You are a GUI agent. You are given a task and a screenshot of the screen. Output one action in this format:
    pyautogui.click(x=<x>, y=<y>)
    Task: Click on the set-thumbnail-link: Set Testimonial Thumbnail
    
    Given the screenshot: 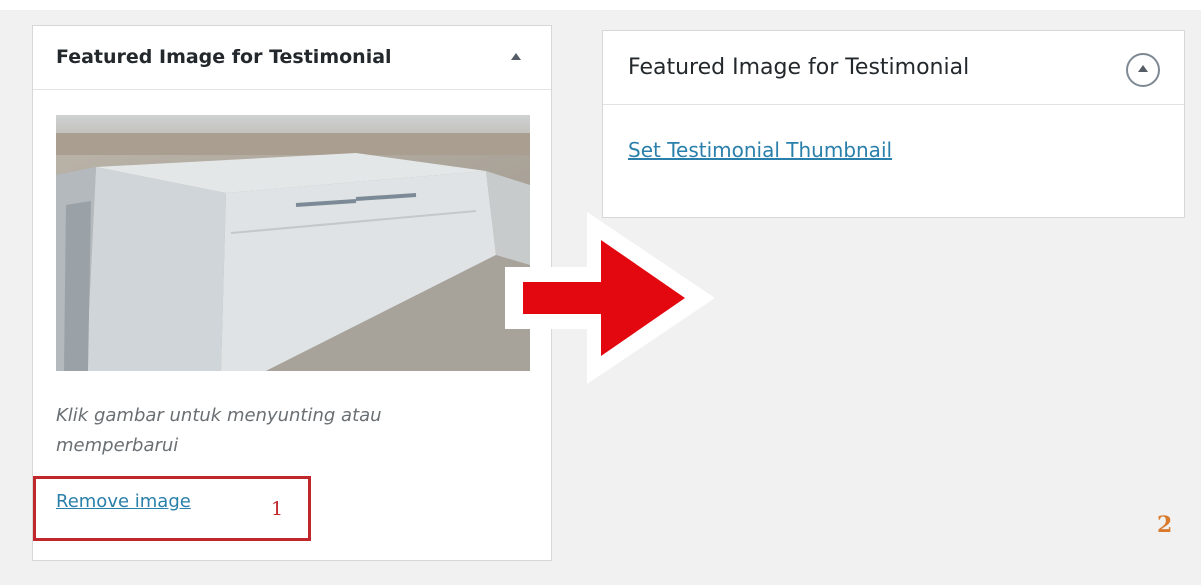 What is the action you would take?
    pyautogui.click(x=760, y=150)
    